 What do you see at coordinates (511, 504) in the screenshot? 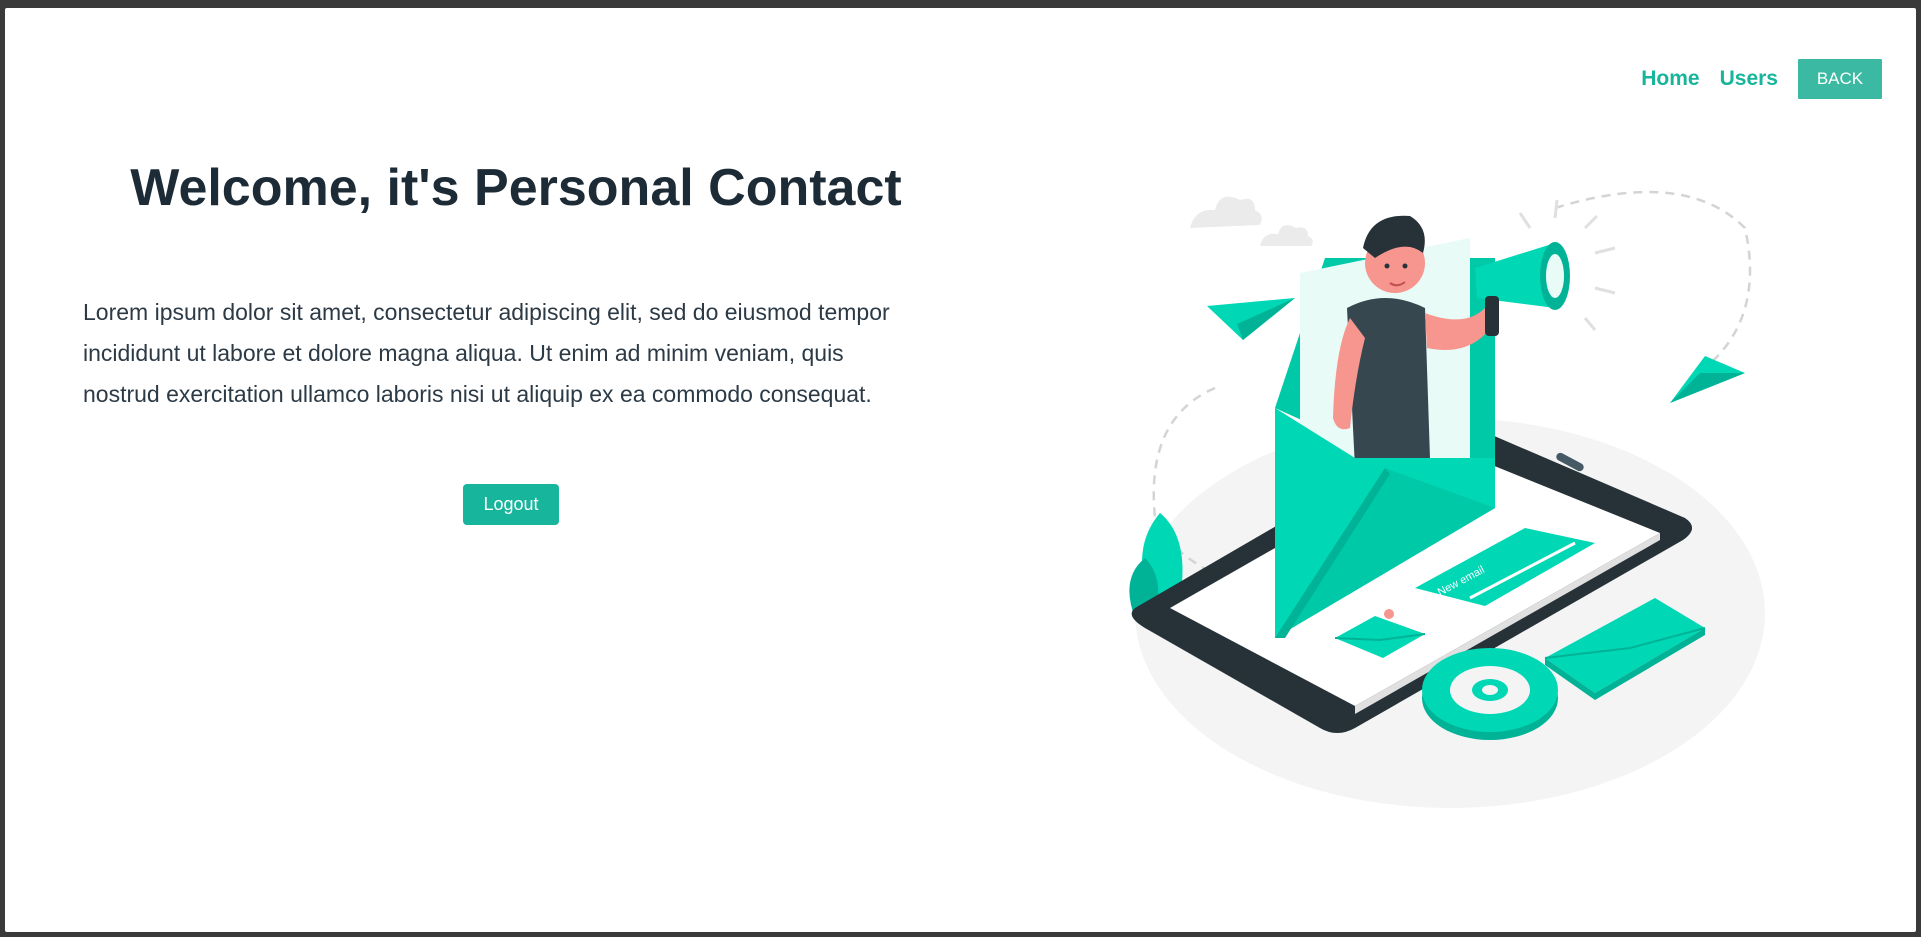
I see `logout-button: Logout` at bounding box center [511, 504].